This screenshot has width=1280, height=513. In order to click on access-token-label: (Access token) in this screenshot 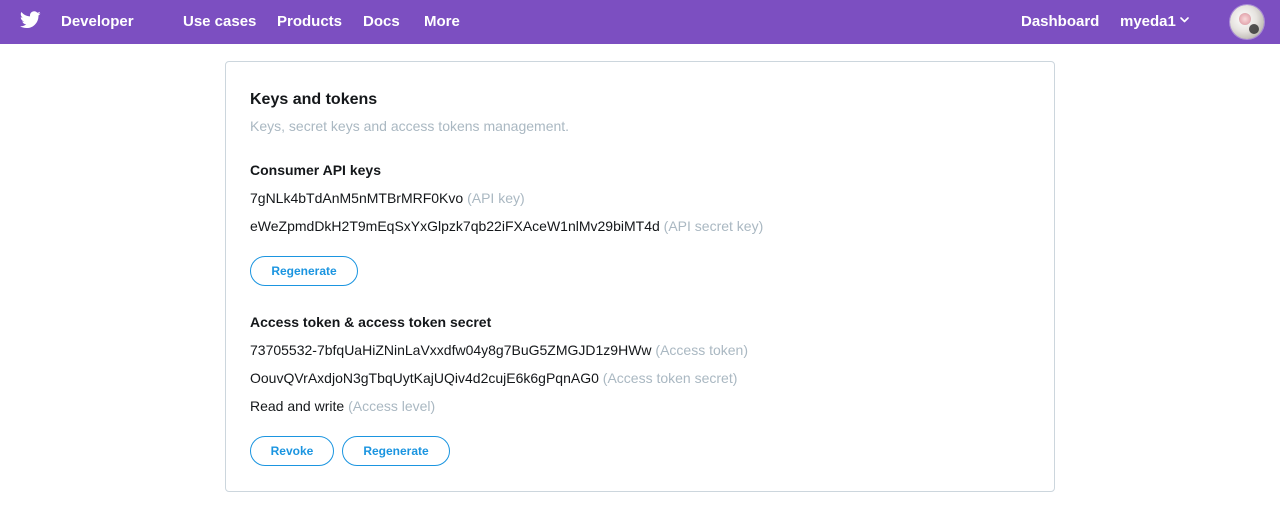, I will do `click(702, 350)`.